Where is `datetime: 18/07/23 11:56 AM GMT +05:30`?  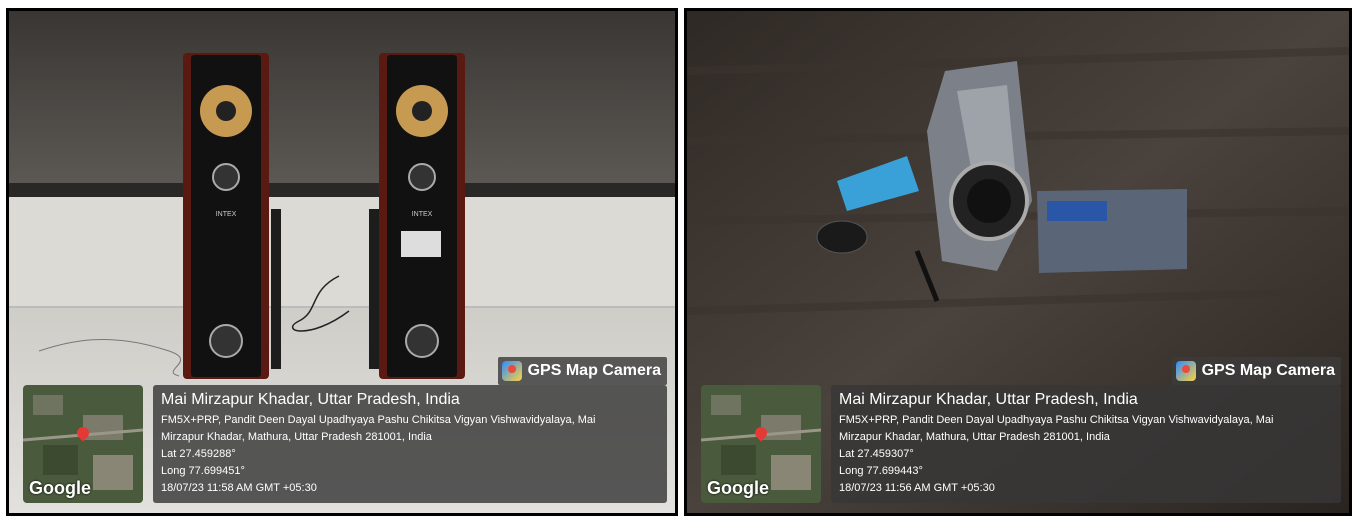 datetime: 18/07/23 11:56 AM GMT +05:30 is located at coordinates (917, 488).